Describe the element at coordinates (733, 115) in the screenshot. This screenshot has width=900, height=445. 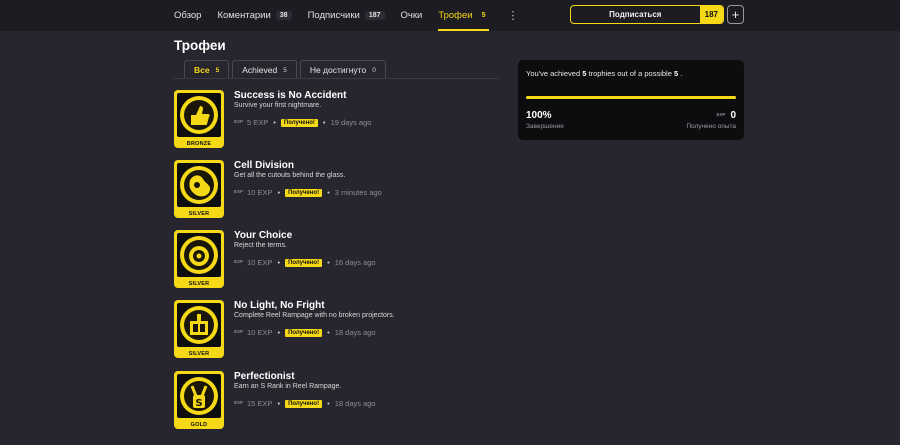
I see `exp-earned-value: 0` at that location.